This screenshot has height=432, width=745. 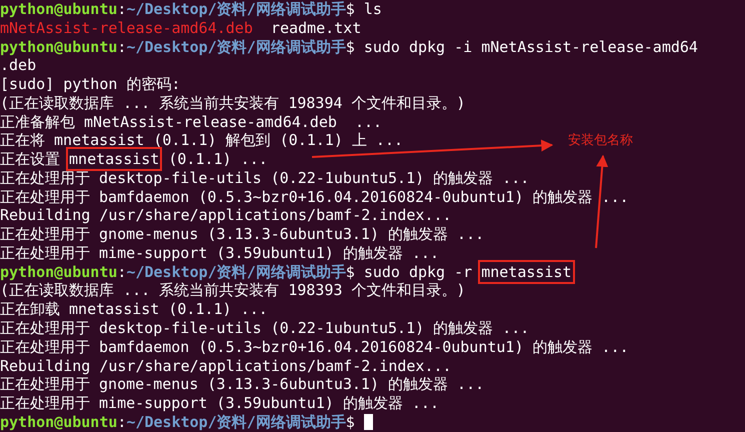 What do you see at coordinates (233, 290) in the screenshot?
I see `output-text: (正在读取数据库 ... 系统当前共安装有 198393 个文件和目录。)` at bounding box center [233, 290].